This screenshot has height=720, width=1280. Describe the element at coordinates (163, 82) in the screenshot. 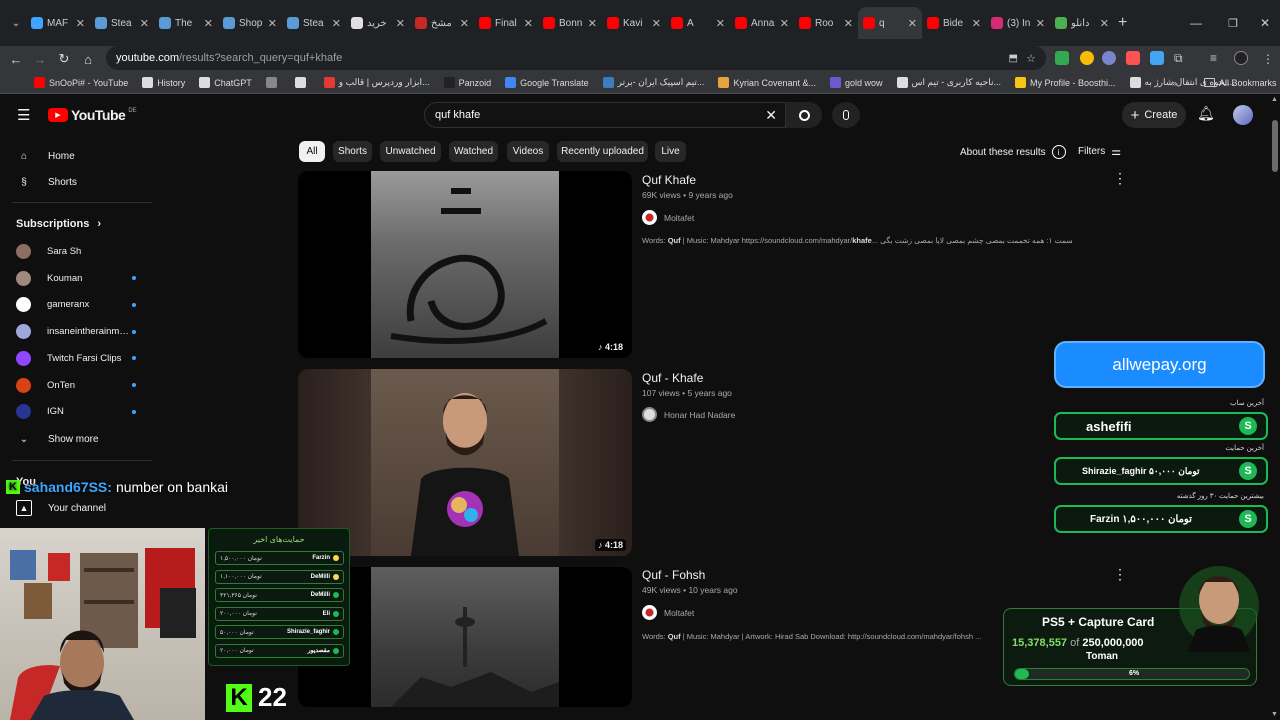

I see `bookmark-item: History` at that location.